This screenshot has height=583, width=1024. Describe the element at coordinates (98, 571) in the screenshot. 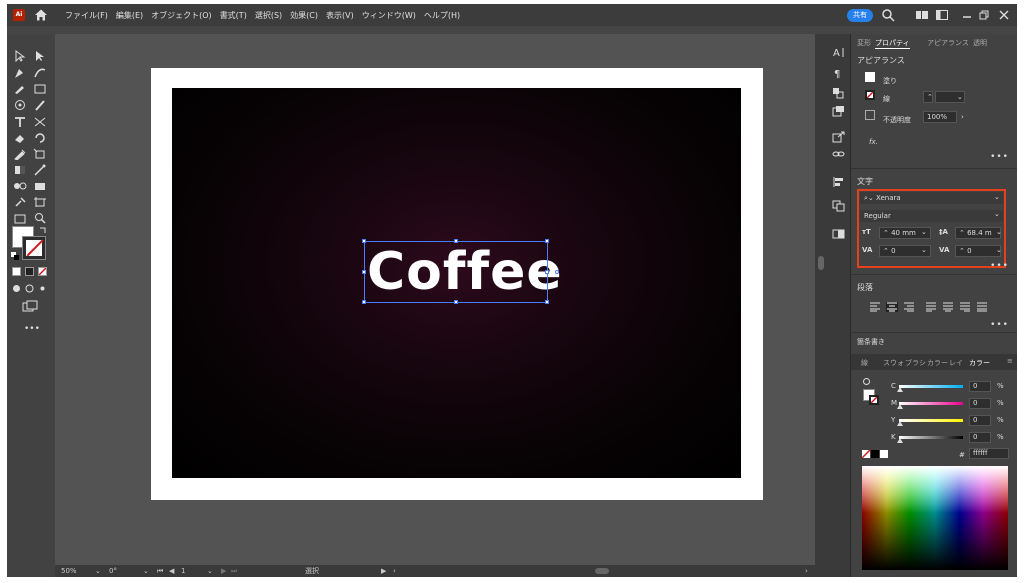

I see `zoom-dropdown-icon: ⌄` at that location.